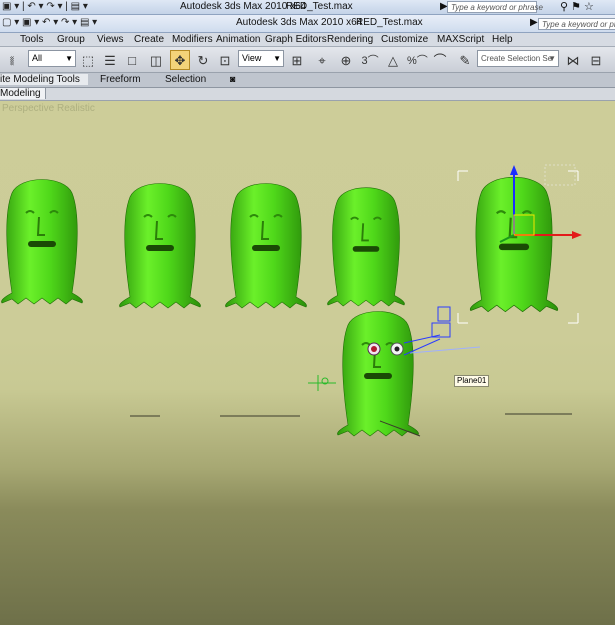 The width and height of the screenshot is (615, 625). What do you see at coordinates (296, 39) in the screenshot?
I see `menu-graph-editors: Graph Editors` at bounding box center [296, 39].